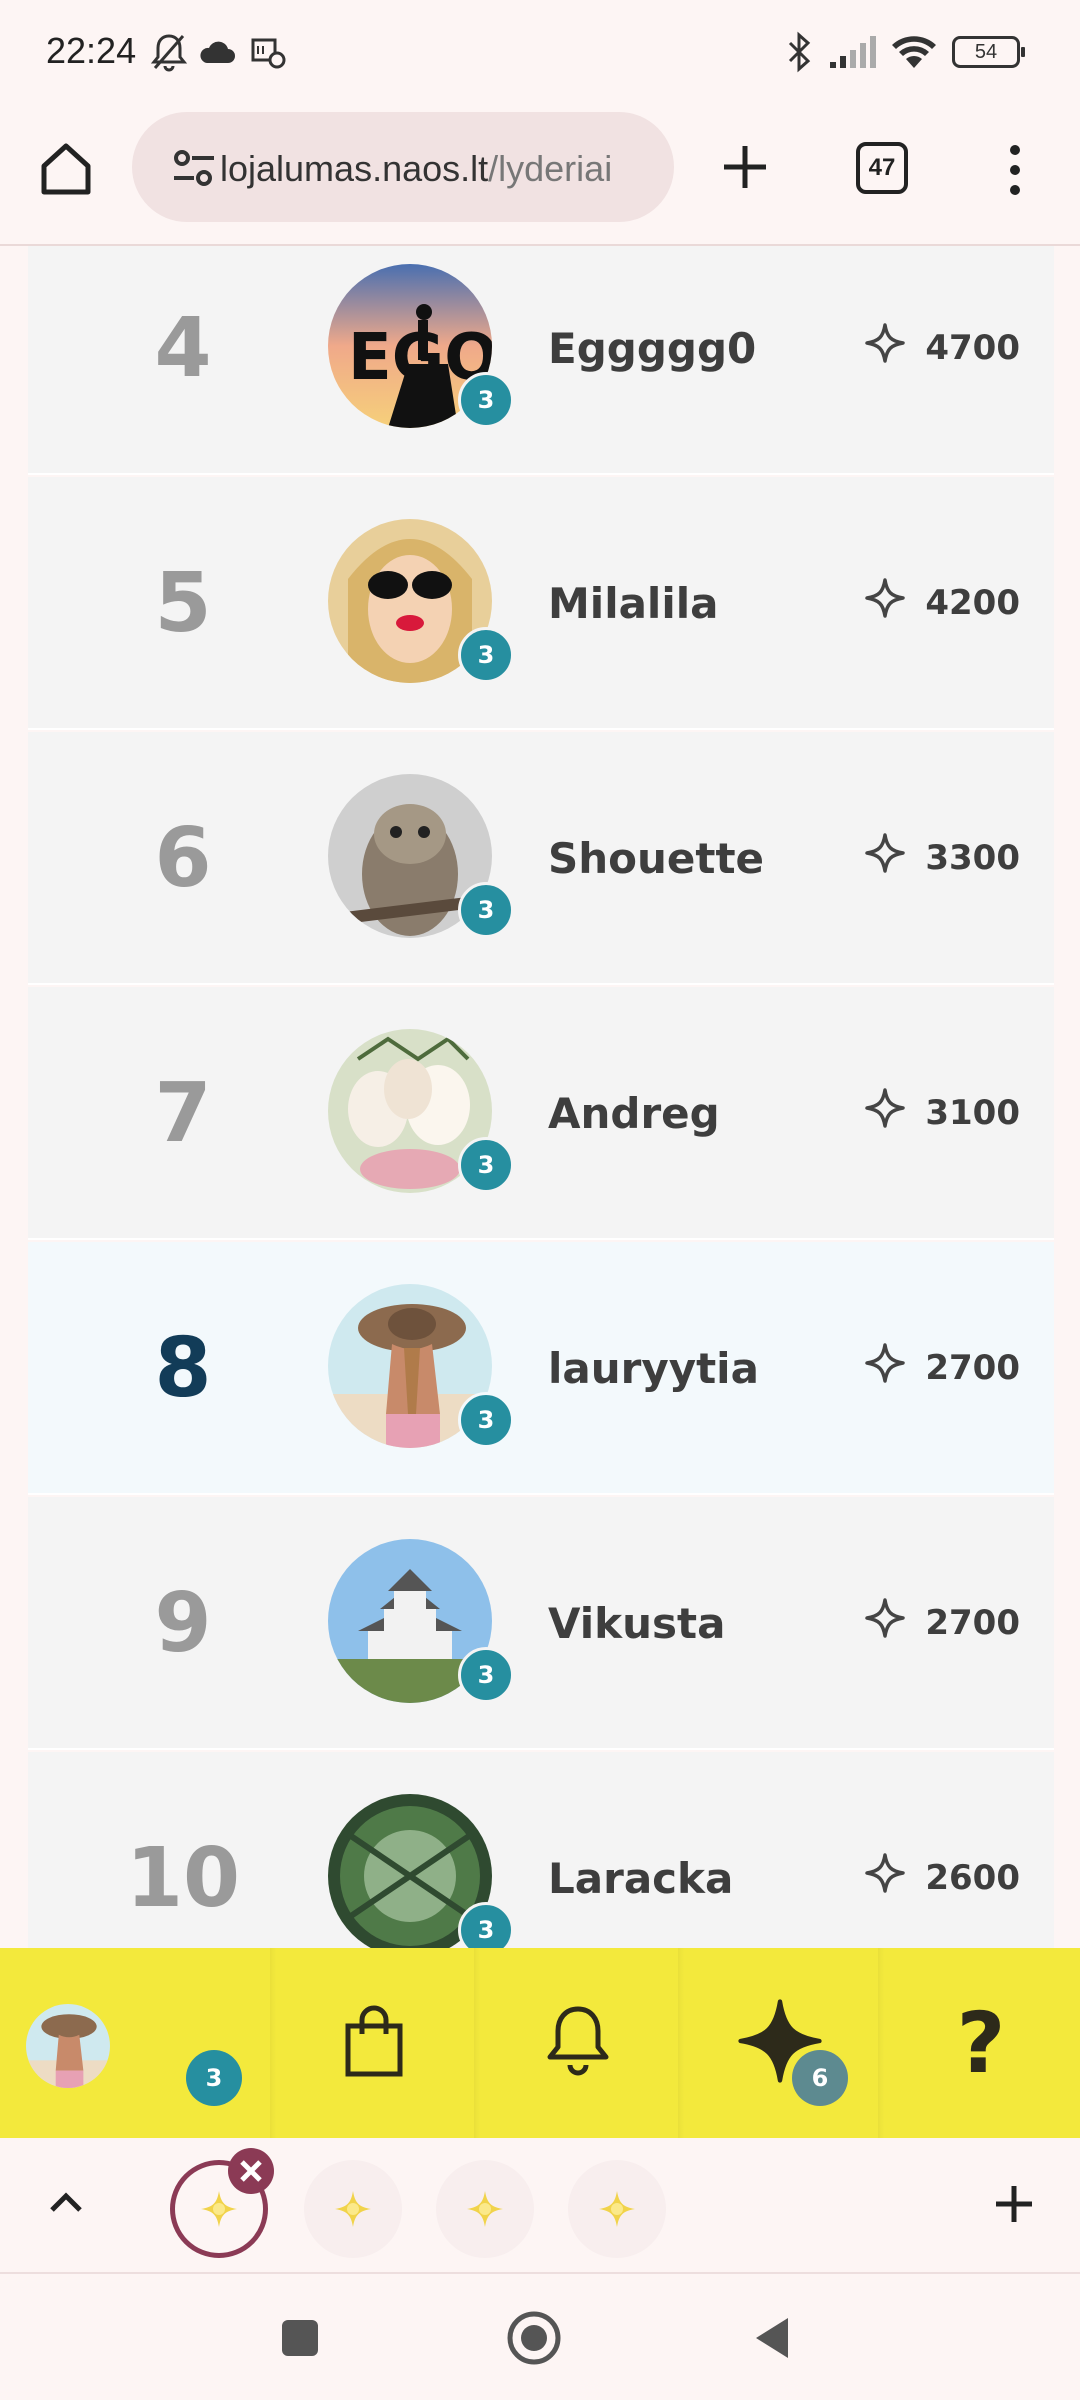 This screenshot has height=2400, width=1080. What do you see at coordinates (541, 1368) in the screenshot?
I see `leaderboard-row-current-user: 8 3 lauryytia 2700` at bounding box center [541, 1368].